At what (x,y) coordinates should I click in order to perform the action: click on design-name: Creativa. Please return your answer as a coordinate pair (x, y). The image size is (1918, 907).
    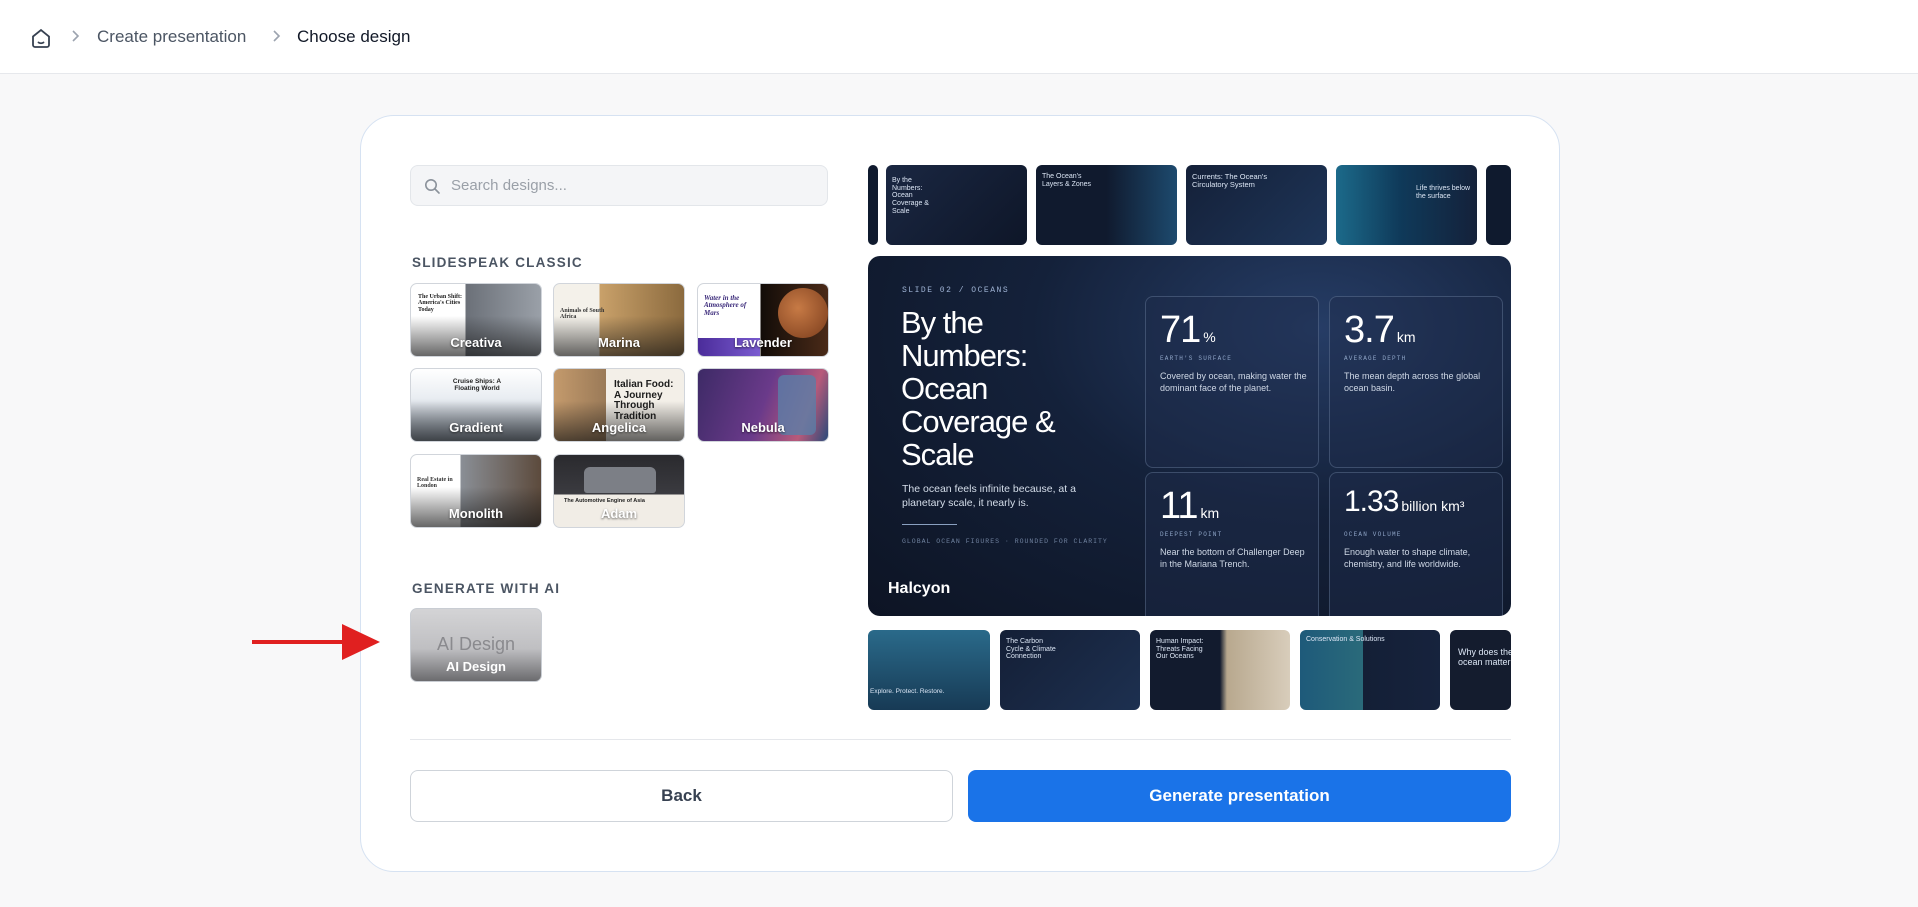
    Looking at the image, I should click on (476, 342).